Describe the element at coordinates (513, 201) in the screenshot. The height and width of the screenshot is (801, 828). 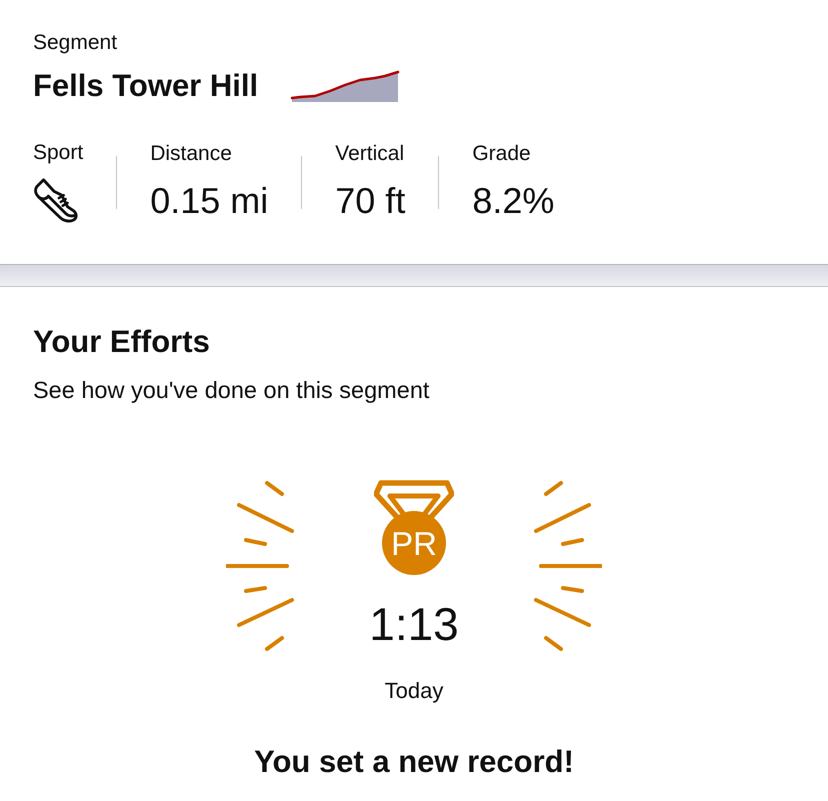
I see `stat-value: 8.2%` at that location.